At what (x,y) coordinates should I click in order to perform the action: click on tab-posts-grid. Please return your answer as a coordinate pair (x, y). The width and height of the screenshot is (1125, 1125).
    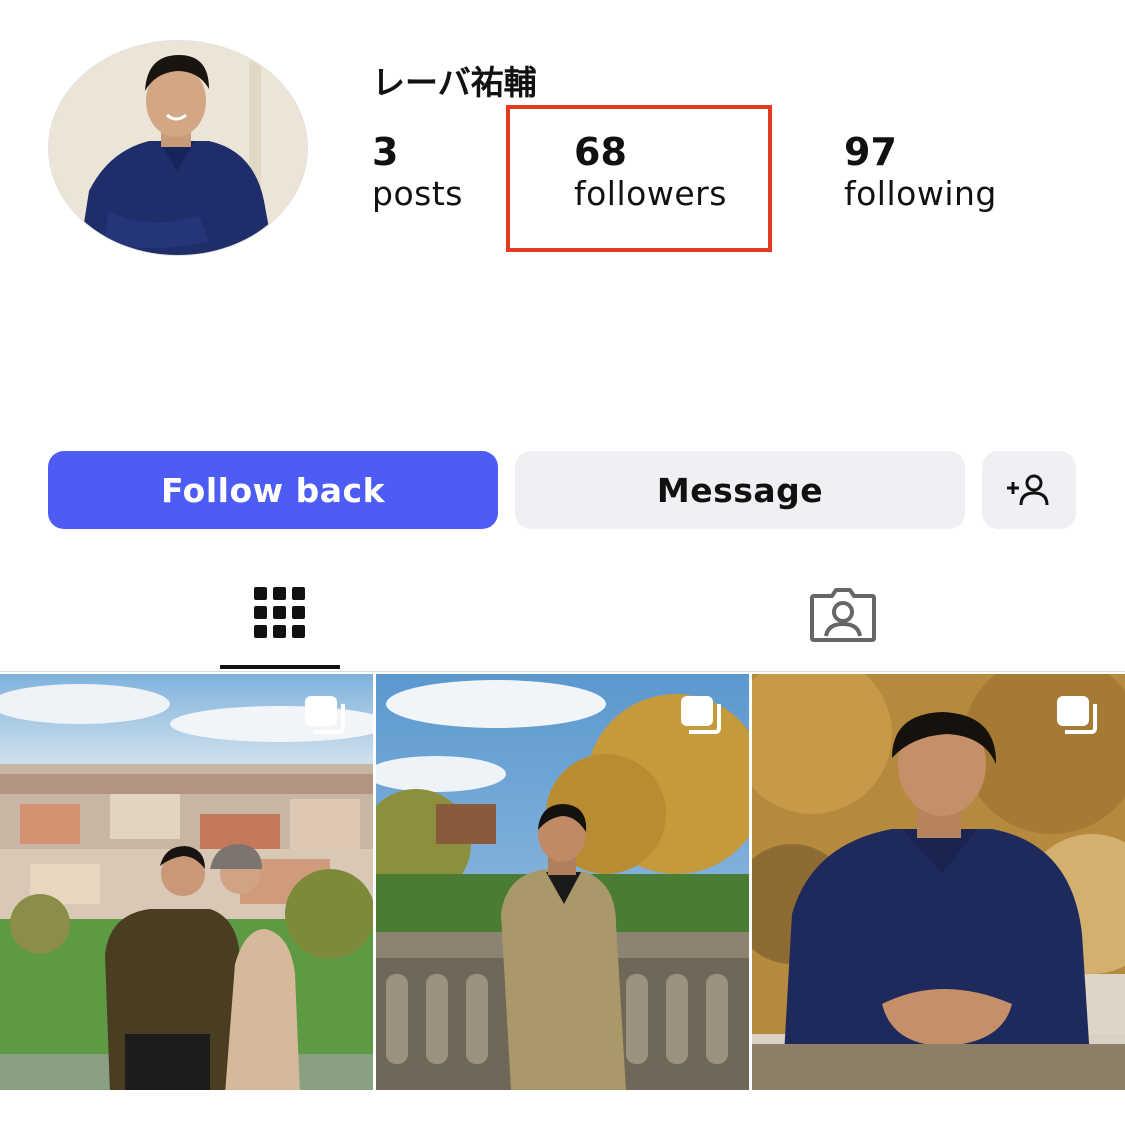
    Looking at the image, I should click on (280, 612).